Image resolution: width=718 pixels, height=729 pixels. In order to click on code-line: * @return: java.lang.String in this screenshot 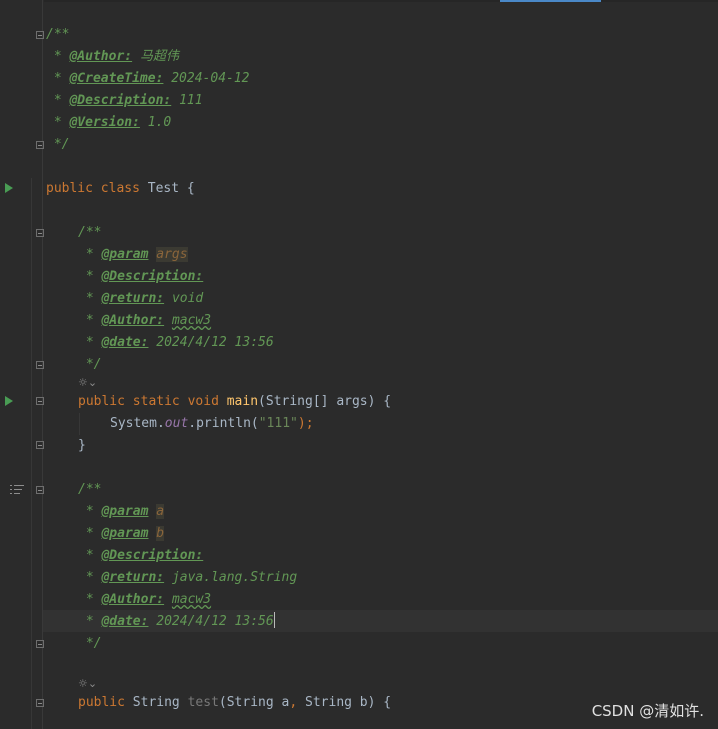, I will do `click(187, 578)`.